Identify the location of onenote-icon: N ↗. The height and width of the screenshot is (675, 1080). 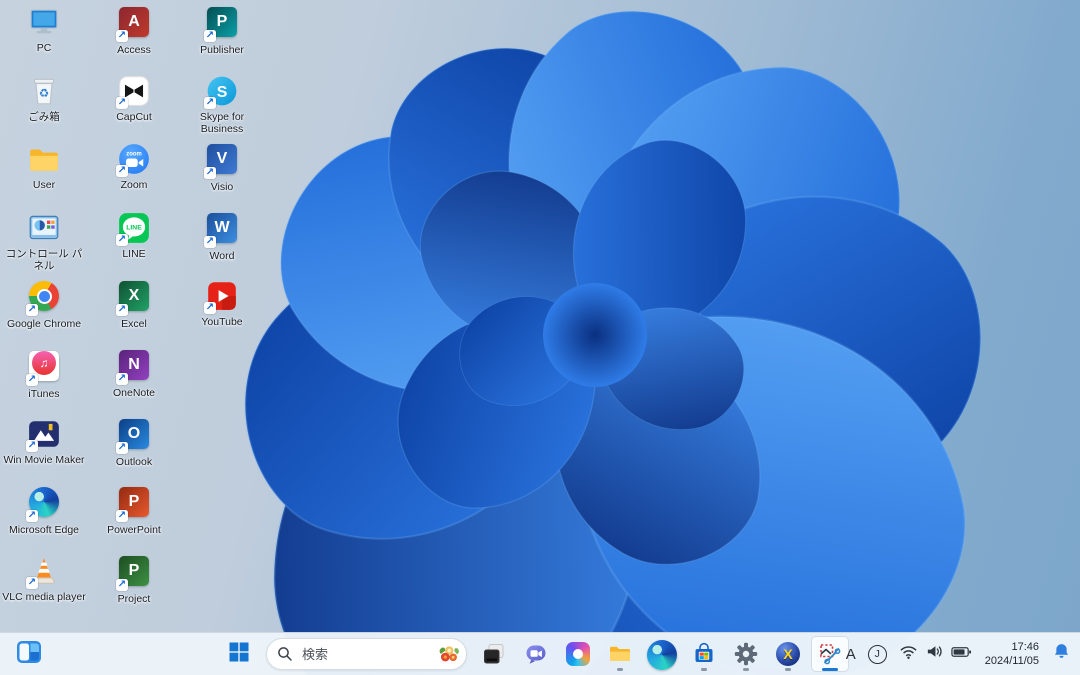
(133, 367).